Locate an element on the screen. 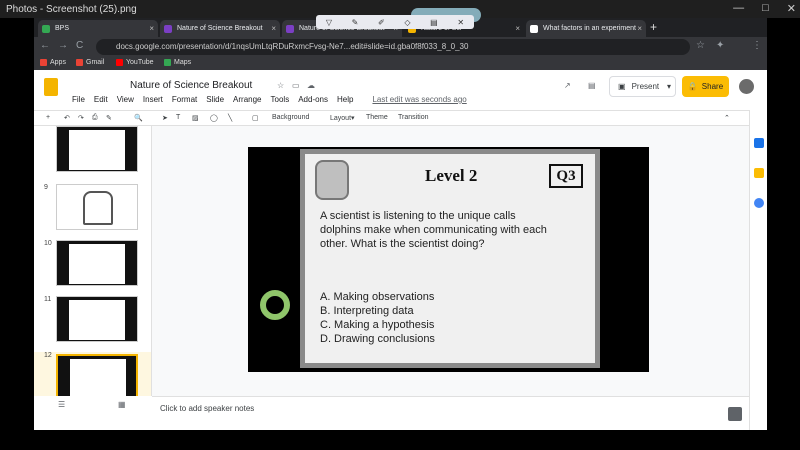 This screenshot has height=450, width=800. keep-icon is located at coordinates (759, 173).